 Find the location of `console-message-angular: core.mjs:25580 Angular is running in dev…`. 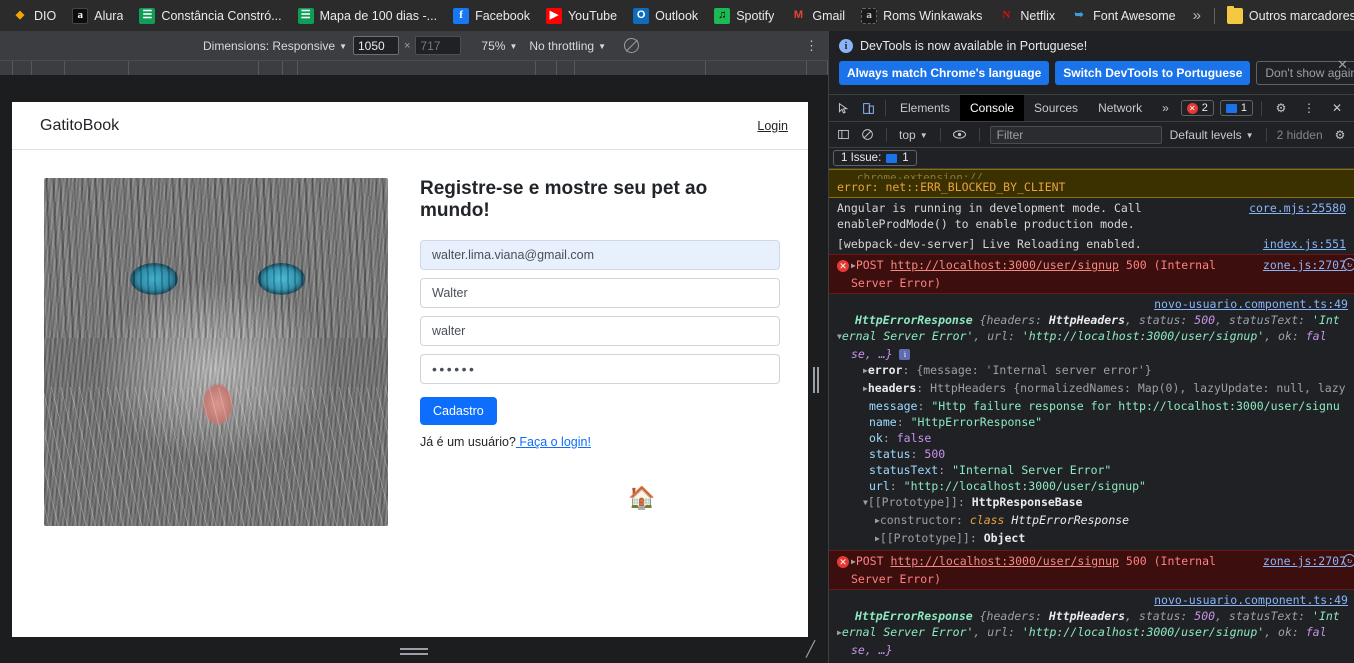

console-message-angular: core.mjs:25580 Angular is running in dev… is located at coordinates (1091, 216).